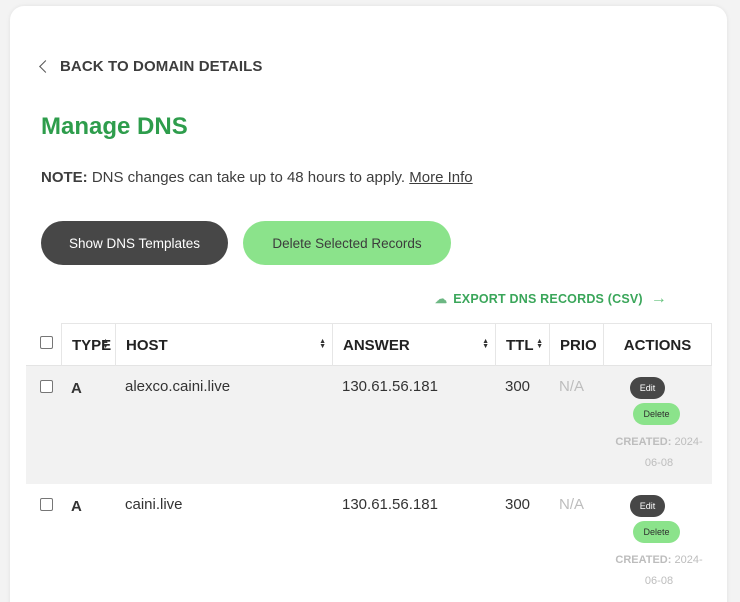 Image resolution: width=740 pixels, height=602 pixels. I want to click on show-dns-templates-button: Show DNS Templates, so click(134, 243).